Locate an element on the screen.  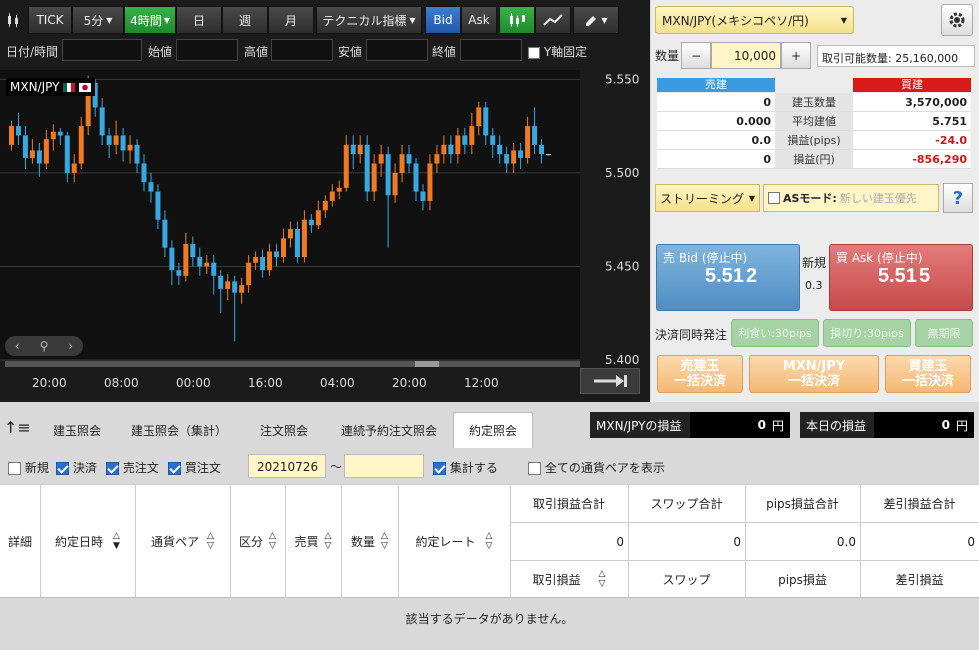
available-qty: 取引可能数量: 25,160,000 is located at coordinates (896, 56).